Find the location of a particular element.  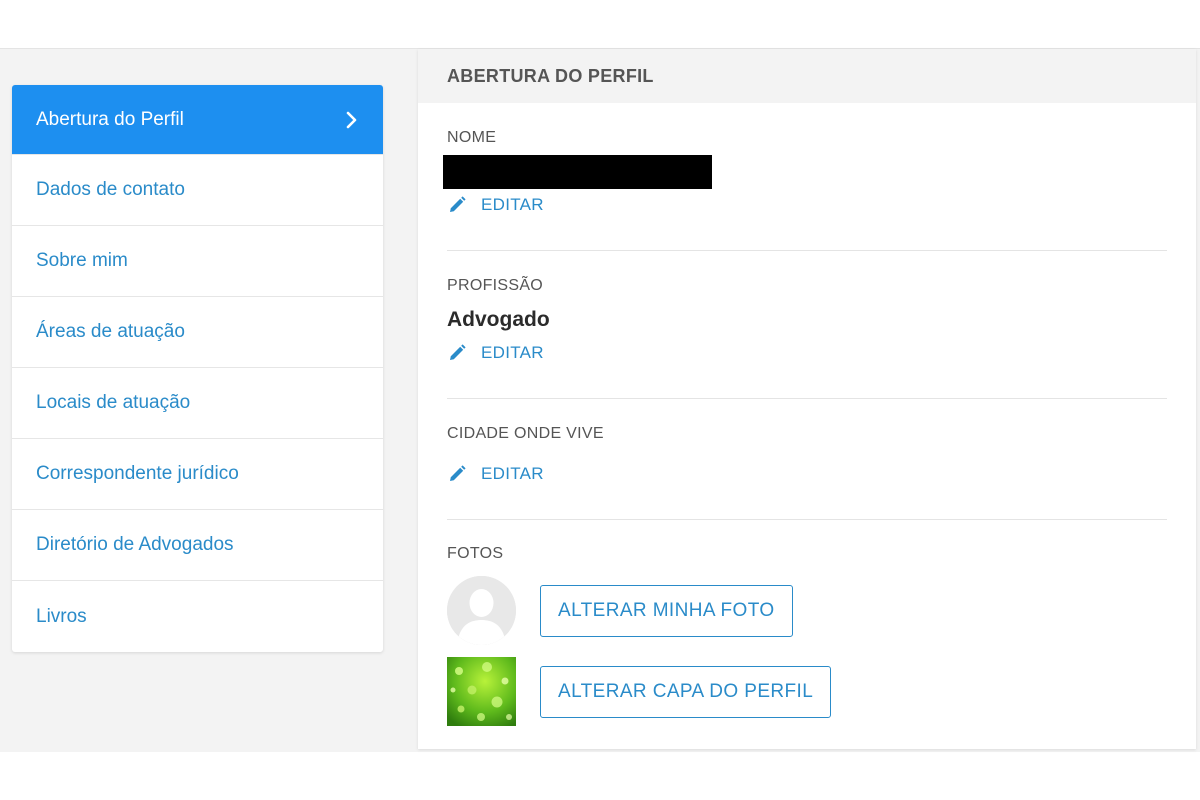

profissao-value: Advogado is located at coordinates (498, 319).